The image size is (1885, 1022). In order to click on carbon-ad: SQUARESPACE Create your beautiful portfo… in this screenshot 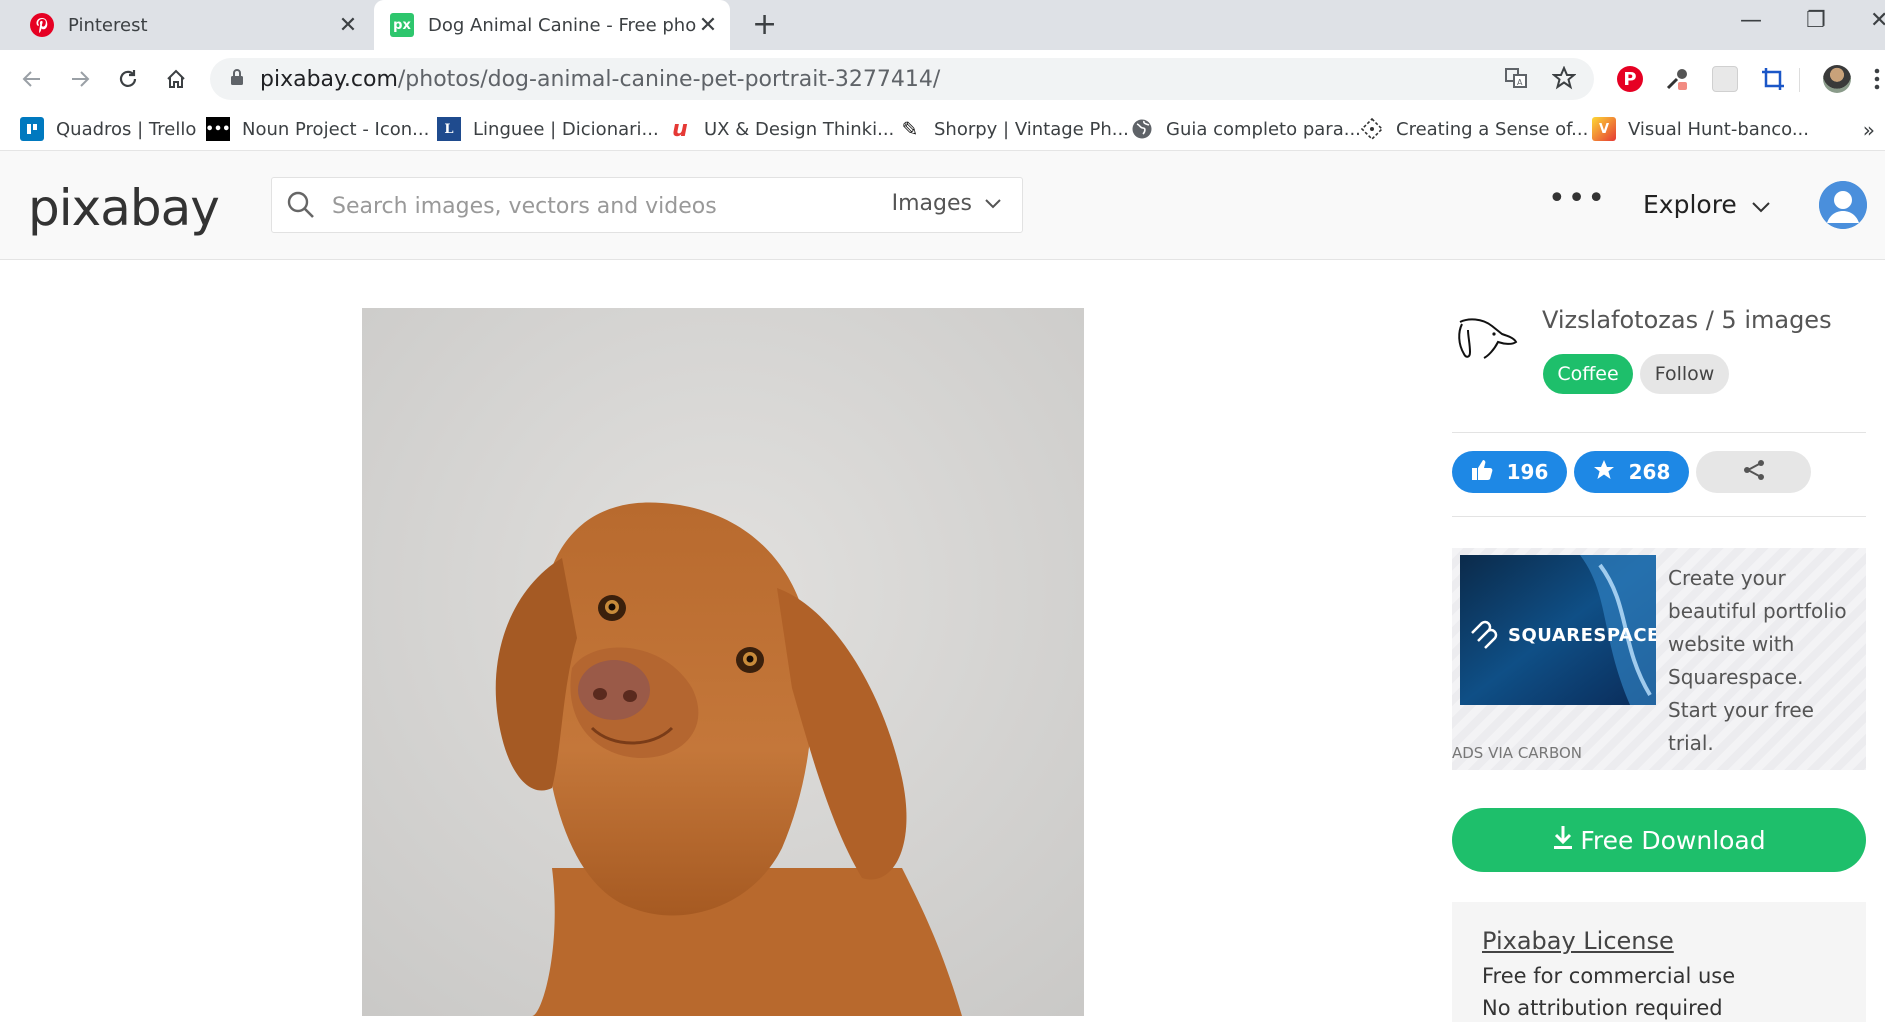, I will do `click(1659, 659)`.